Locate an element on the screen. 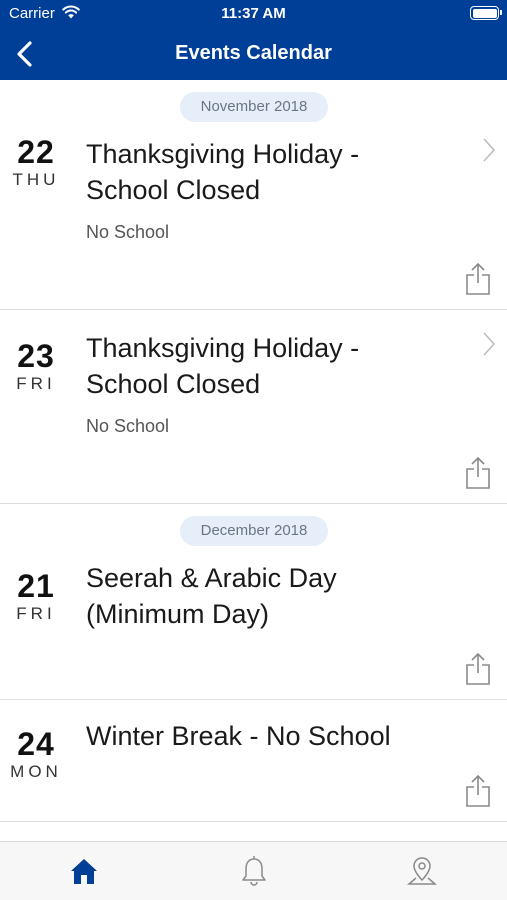 The image size is (507, 900). event-title-line1: Seerah & Arabic Day is located at coordinates (211, 578).